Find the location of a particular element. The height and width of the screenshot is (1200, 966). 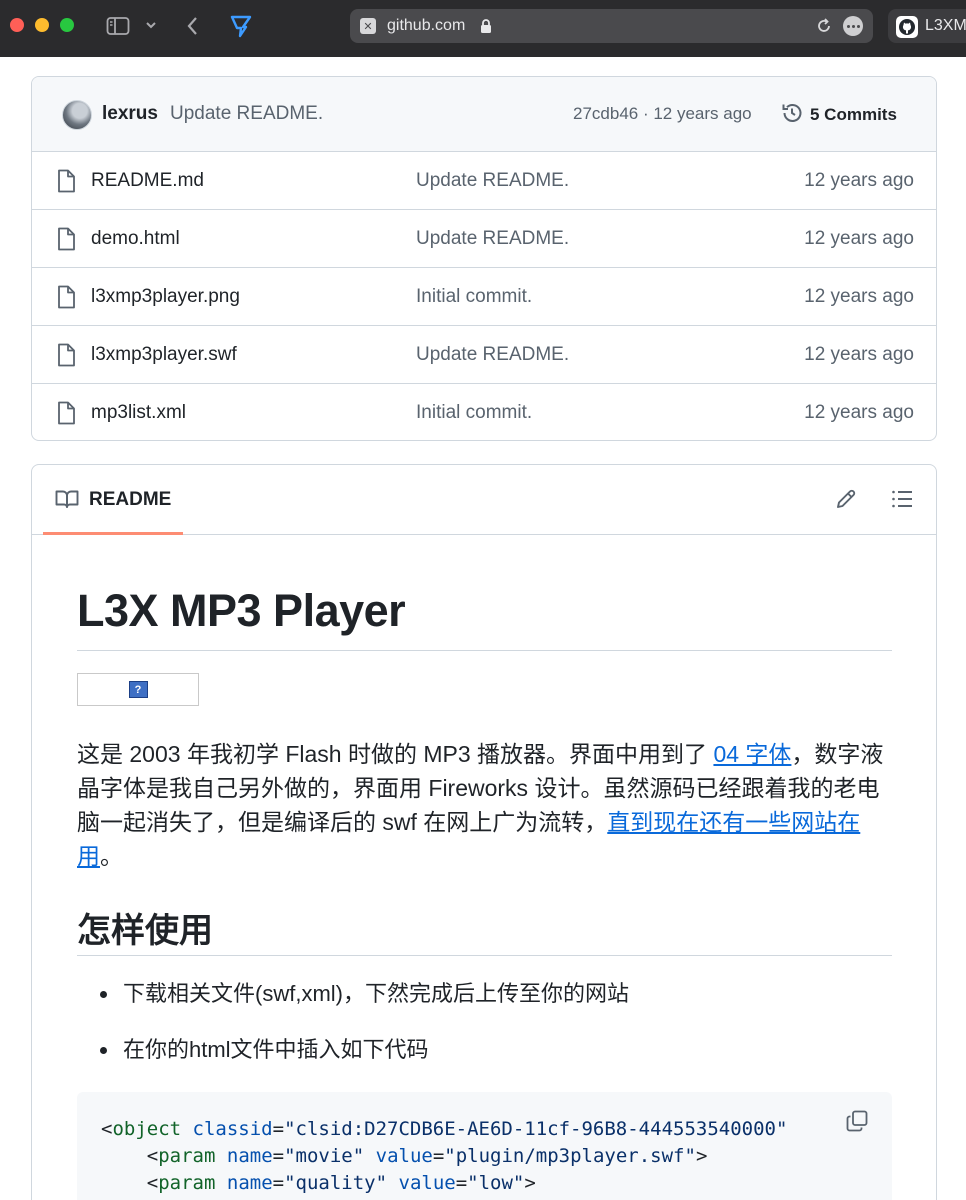

copy-button is located at coordinates (857, 1123).